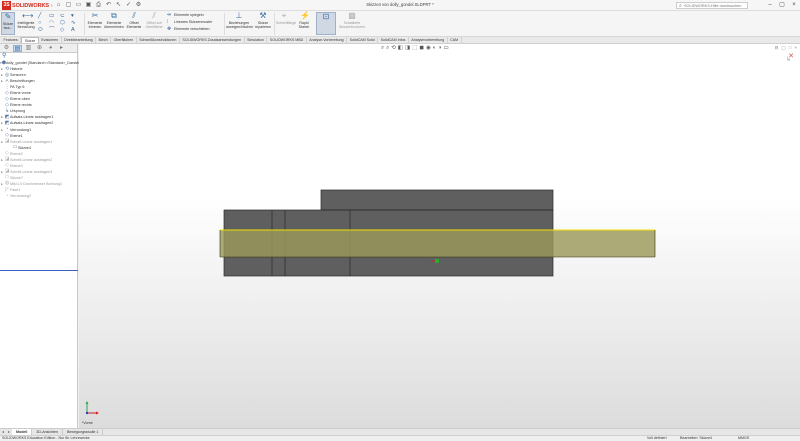 The height and width of the screenshot is (441, 800). Describe the element at coordinates (68, 5) in the screenshot. I see `new-file-icon: ▢` at that location.